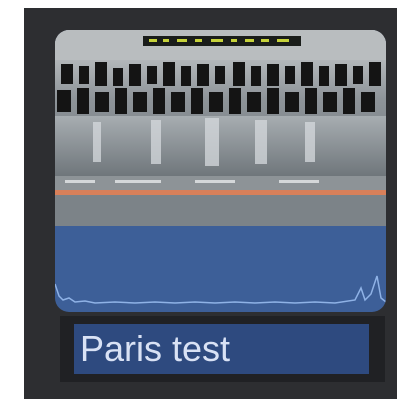  I want to click on audio-waveform, so click(220, 289).